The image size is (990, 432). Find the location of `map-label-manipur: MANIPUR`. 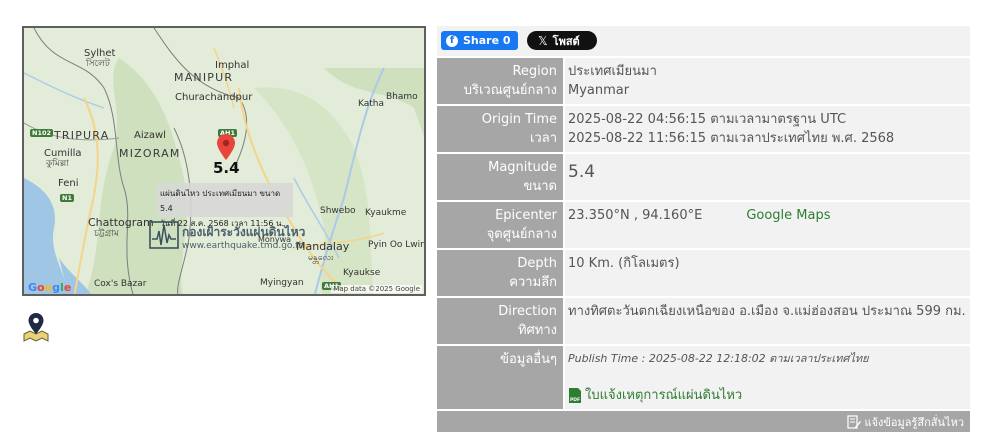

map-label-manipur: MANIPUR is located at coordinates (204, 77).